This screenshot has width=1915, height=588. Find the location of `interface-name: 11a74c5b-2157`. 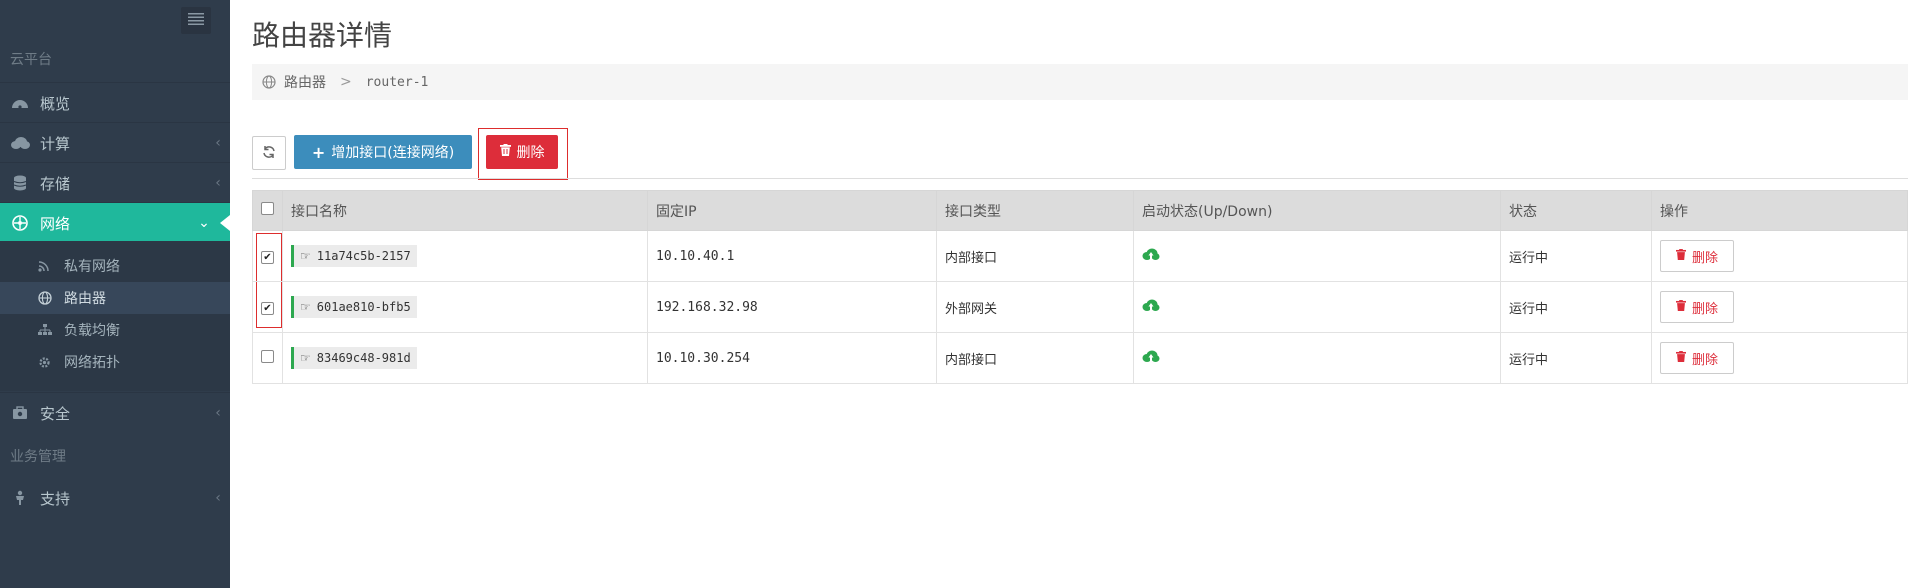

interface-name: 11a74c5b-2157 is located at coordinates (363, 256).